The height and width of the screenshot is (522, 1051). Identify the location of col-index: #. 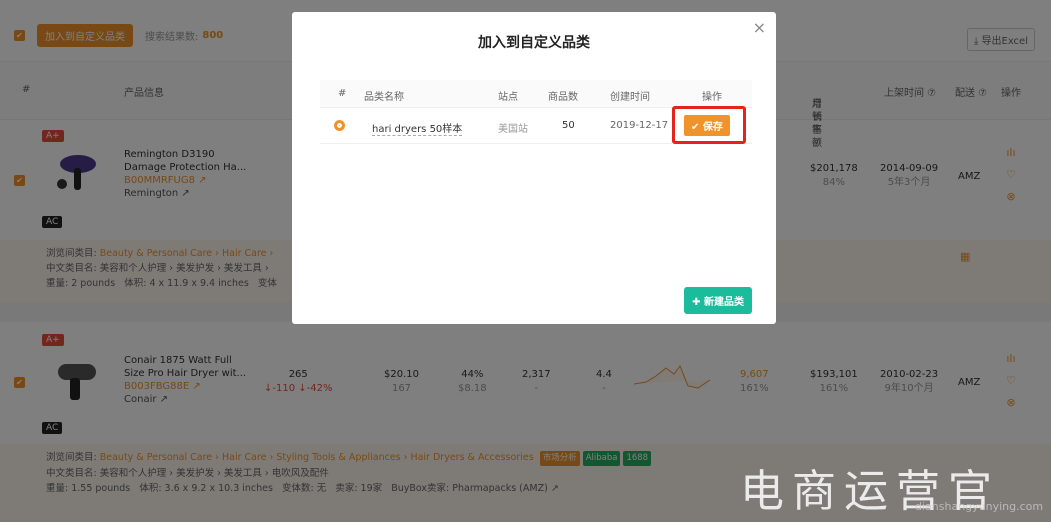
(342, 93).